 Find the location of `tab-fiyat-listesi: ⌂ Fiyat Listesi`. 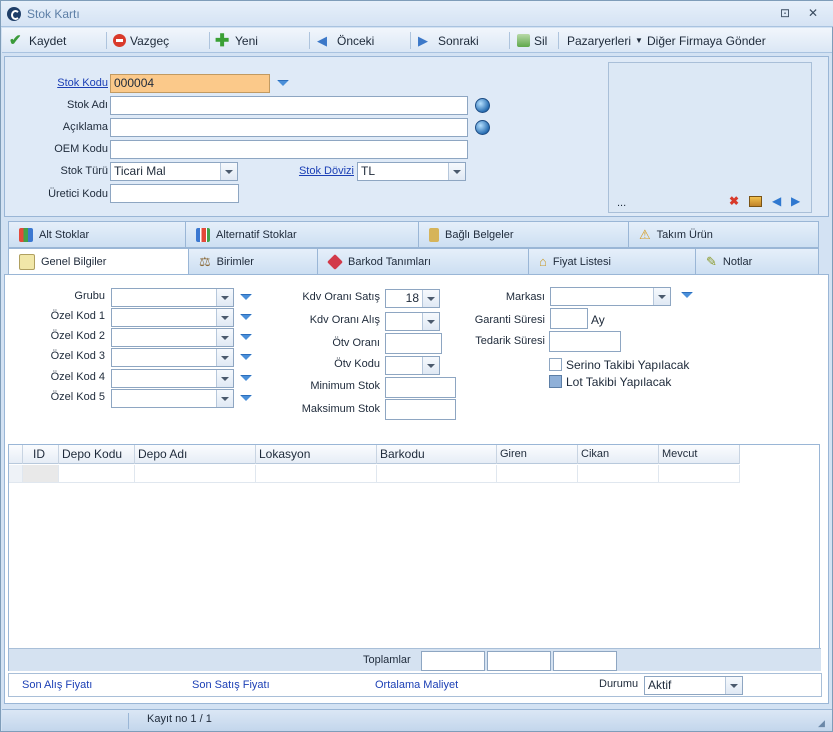

tab-fiyat-listesi: ⌂ Fiyat Listesi is located at coordinates (612, 261).